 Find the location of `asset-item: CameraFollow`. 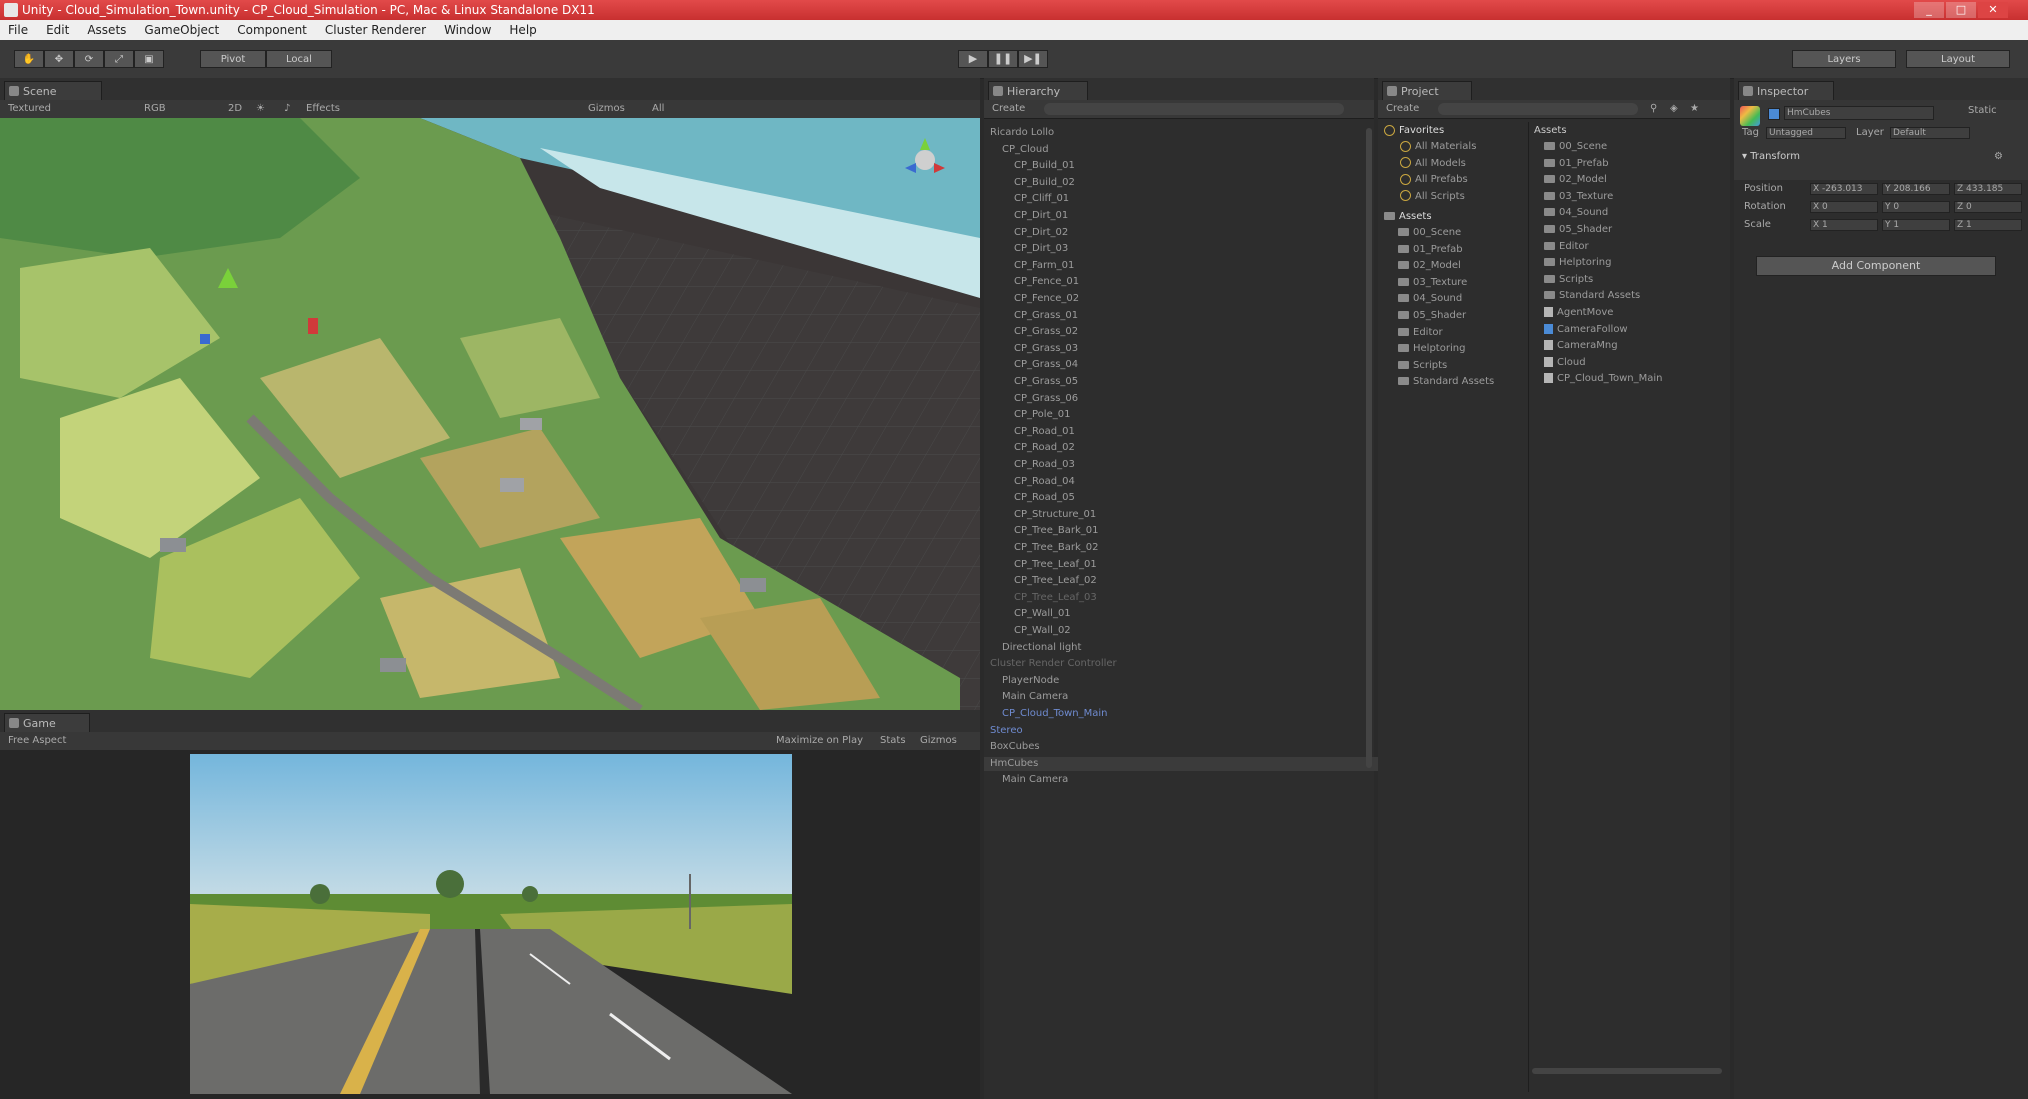

asset-item: CameraFollow is located at coordinates (1586, 330).